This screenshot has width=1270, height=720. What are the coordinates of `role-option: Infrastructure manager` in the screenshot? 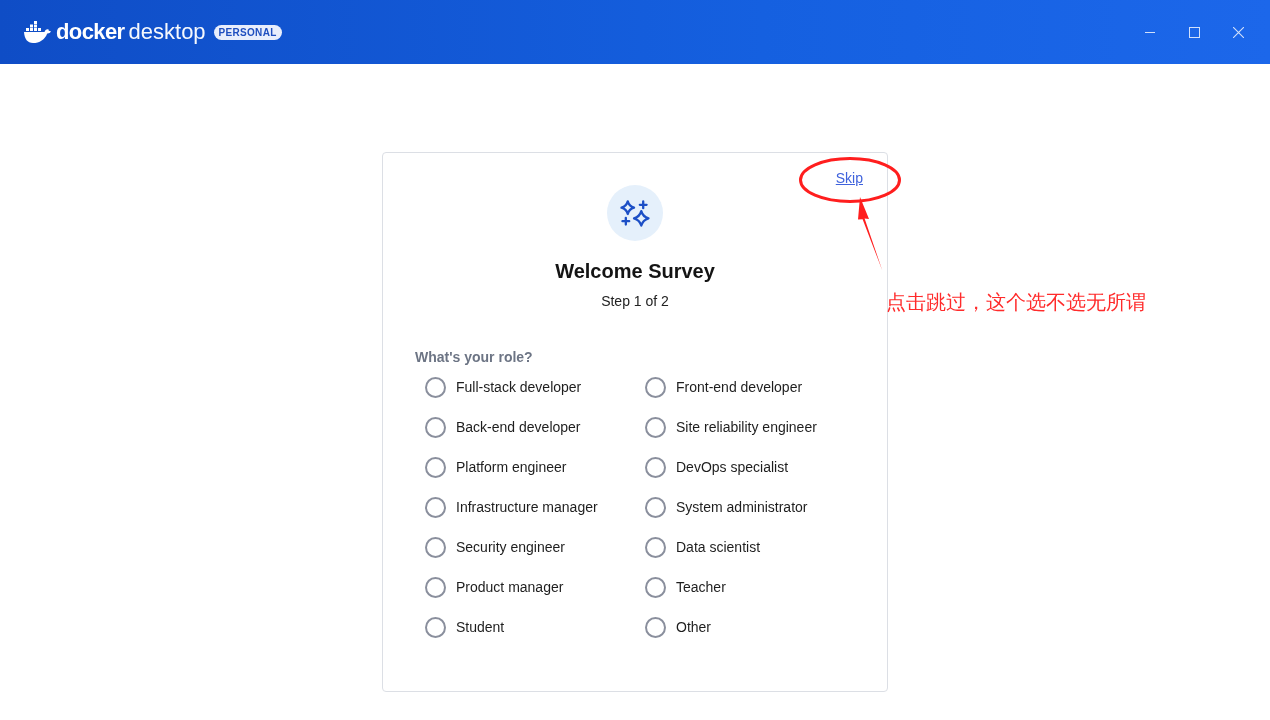 It's located at (535, 507).